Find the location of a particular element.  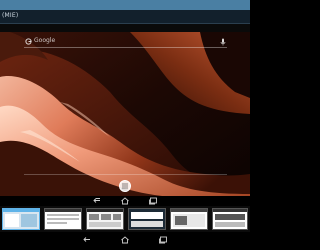

host-title-text: (MIE) is located at coordinates (10, 15).